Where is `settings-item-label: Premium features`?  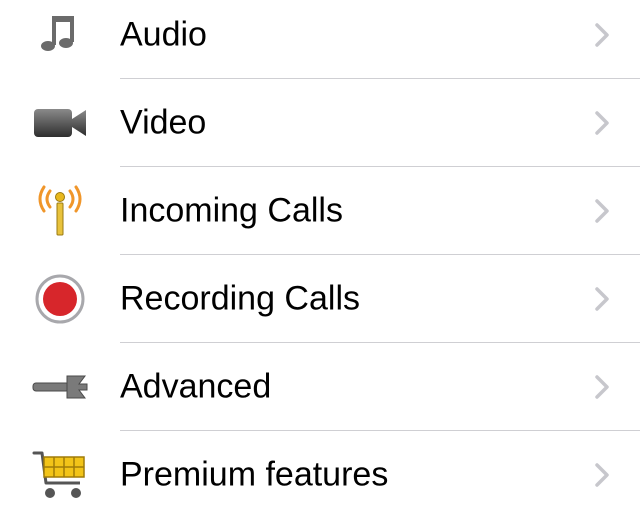
settings-item-label: Premium features is located at coordinates (254, 474).